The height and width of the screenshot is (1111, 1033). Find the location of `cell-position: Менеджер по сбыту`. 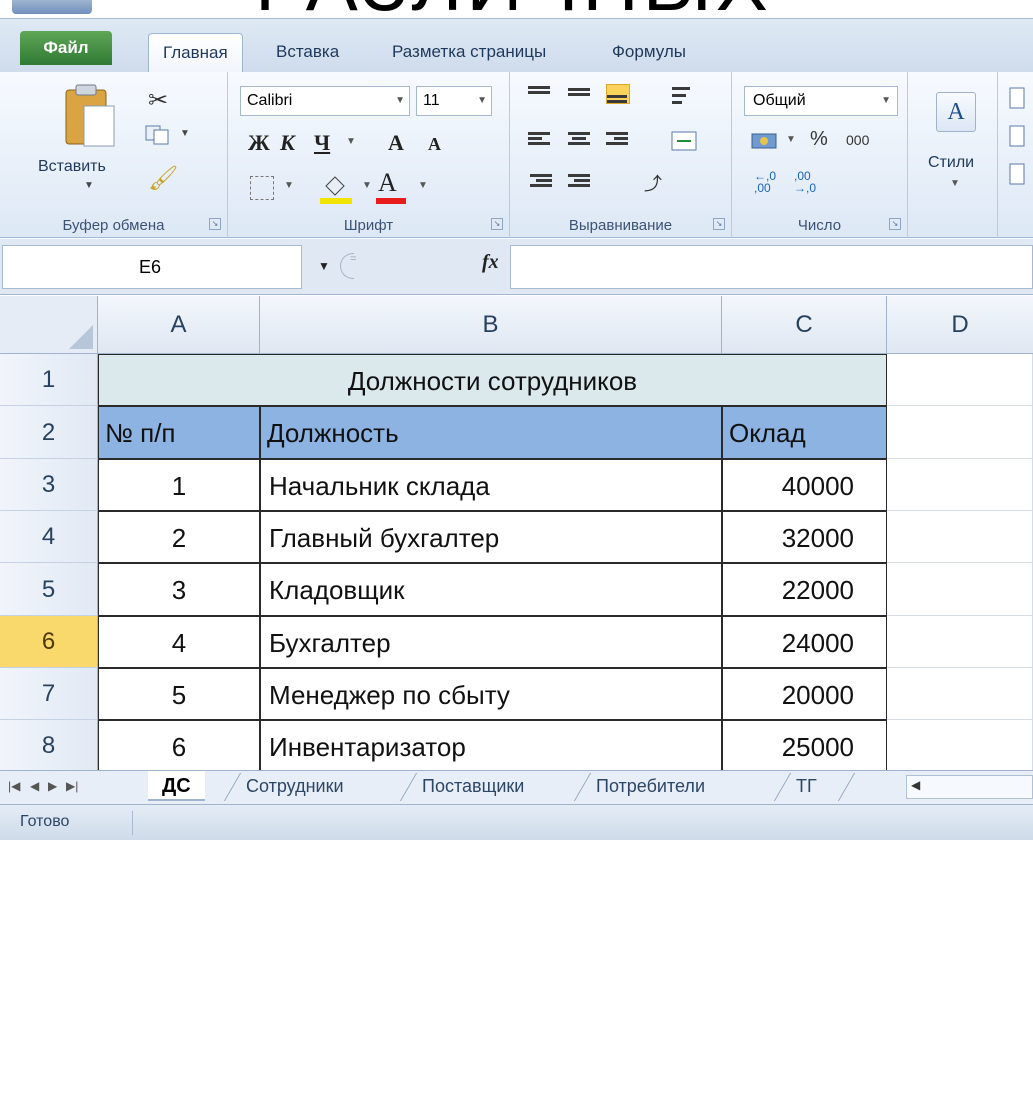

cell-position: Менеджер по сбыту is located at coordinates (491, 694).